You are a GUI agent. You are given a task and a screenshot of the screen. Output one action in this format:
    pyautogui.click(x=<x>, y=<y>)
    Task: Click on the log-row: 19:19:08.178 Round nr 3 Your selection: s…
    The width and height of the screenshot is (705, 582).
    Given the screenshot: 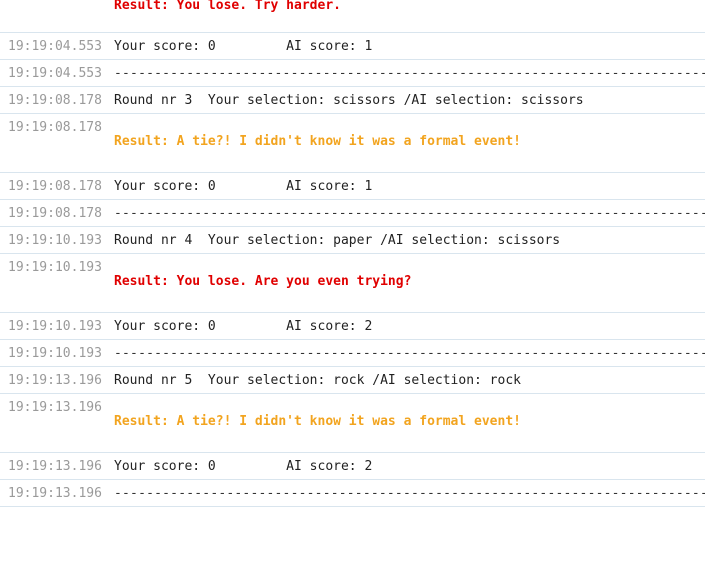 What is the action you would take?
    pyautogui.click(x=352, y=100)
    